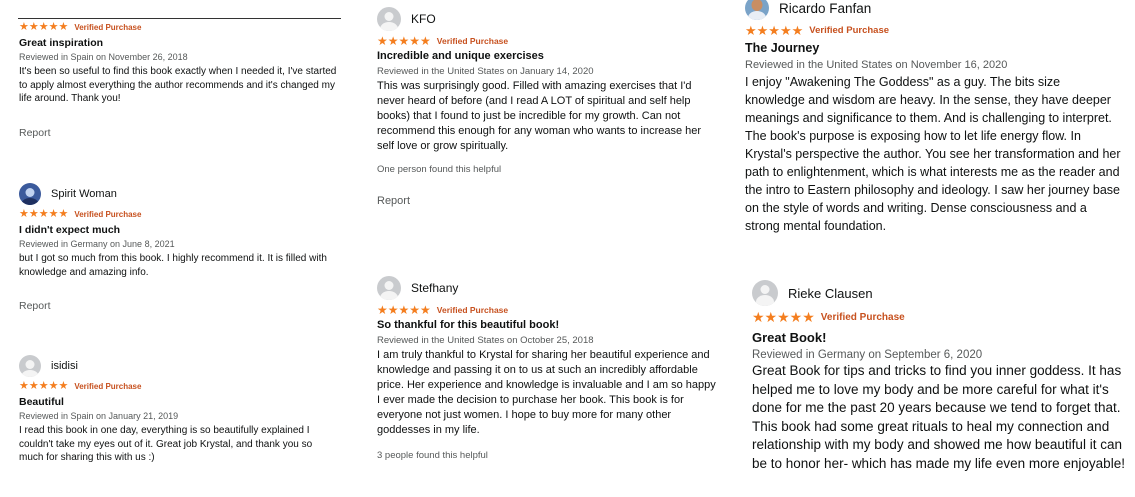 The width and height of the screenshot is (1135, 497). I want to click on review-date: Reviewed in Spain on January 21, 2019, so click(99, 416).